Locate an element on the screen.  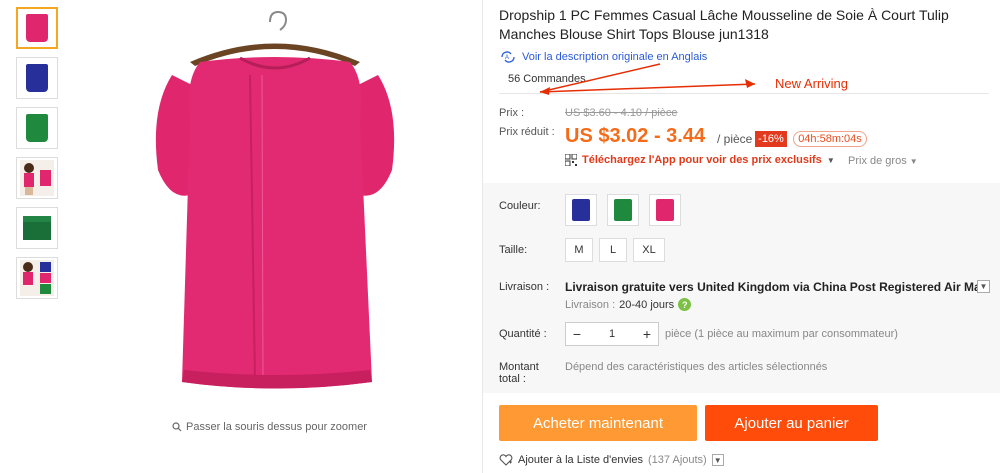
zoom-hint: Passer la souris dessus pour zoomer is located at coordinates (269, 427).